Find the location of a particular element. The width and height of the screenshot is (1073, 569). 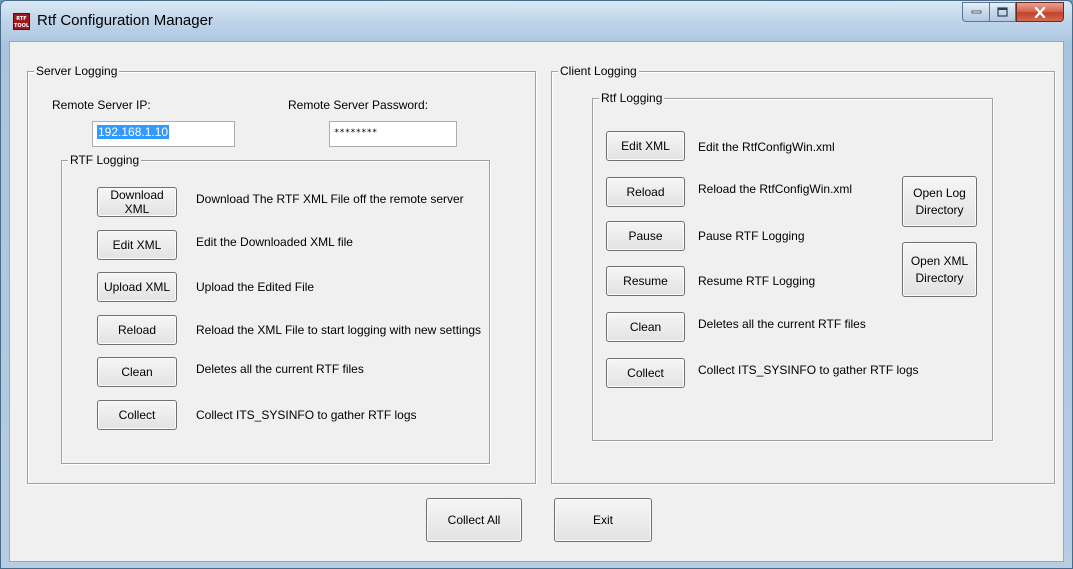

maximize-icon is located at coordinates (1002, 12).